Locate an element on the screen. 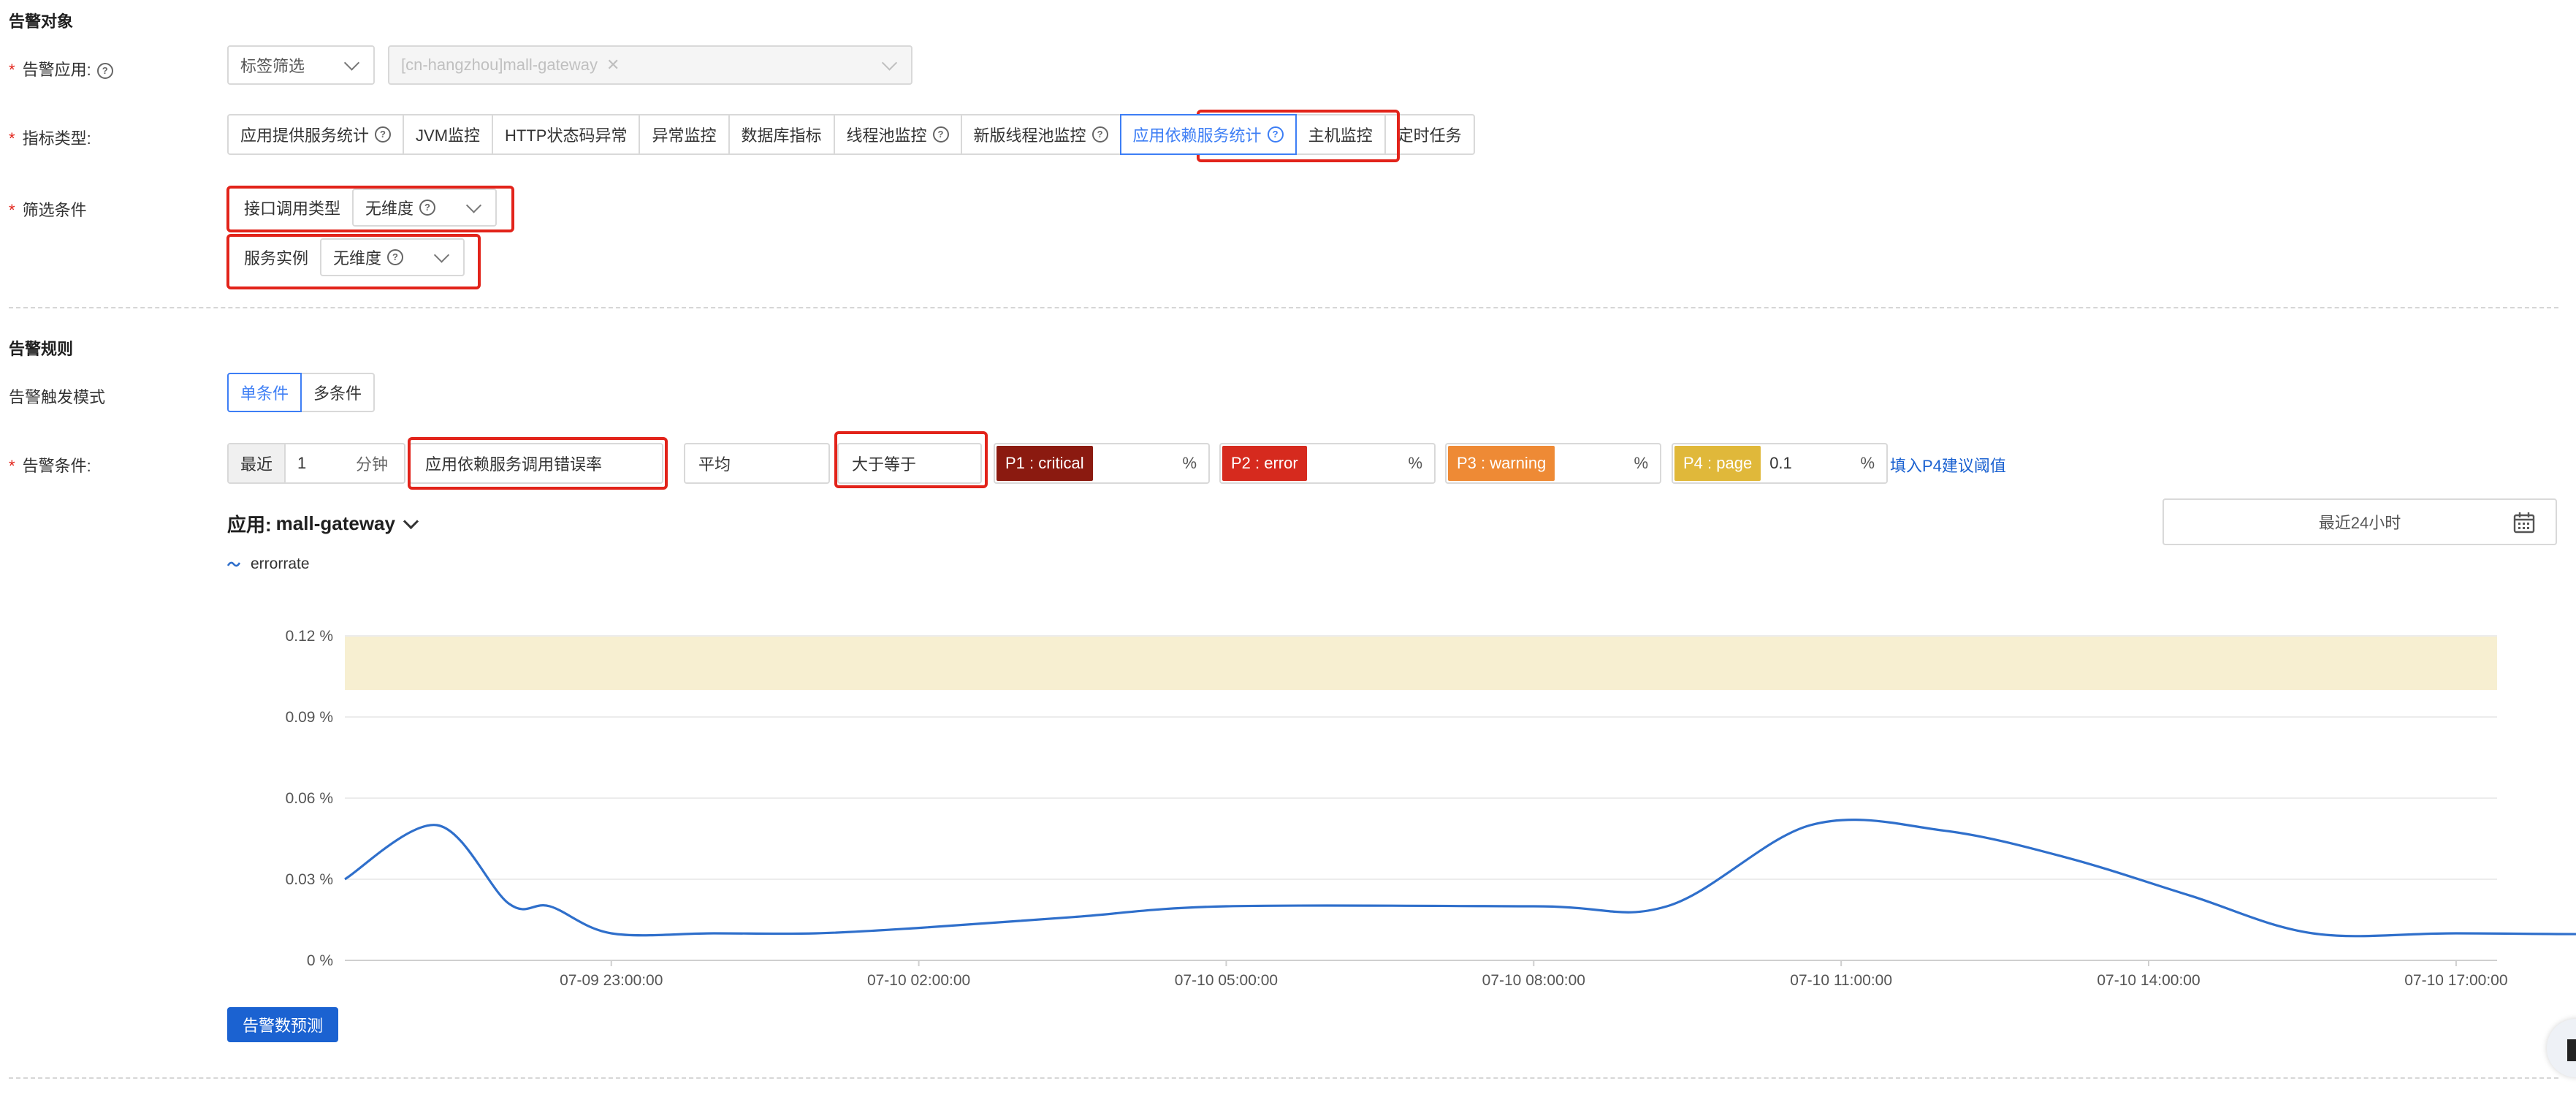 This screenshot has width=2576, height=1108. x-tick-label: 07-10 14:00:00 is located at coordinates (2148, 980).